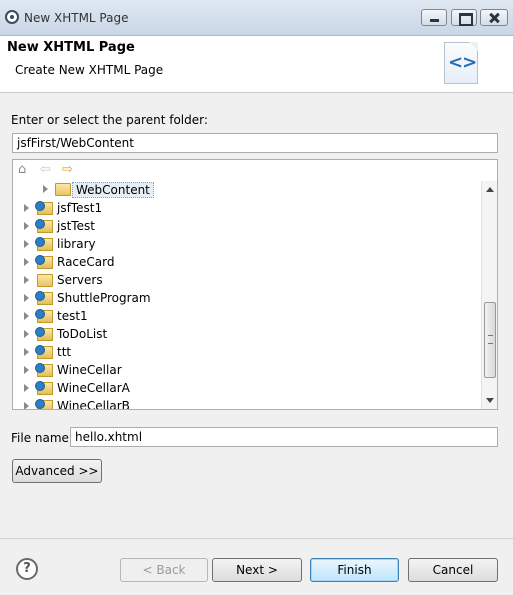 The image size is (513, 595). I want to click on tree-item: WineCellarA, so click(248, 389).